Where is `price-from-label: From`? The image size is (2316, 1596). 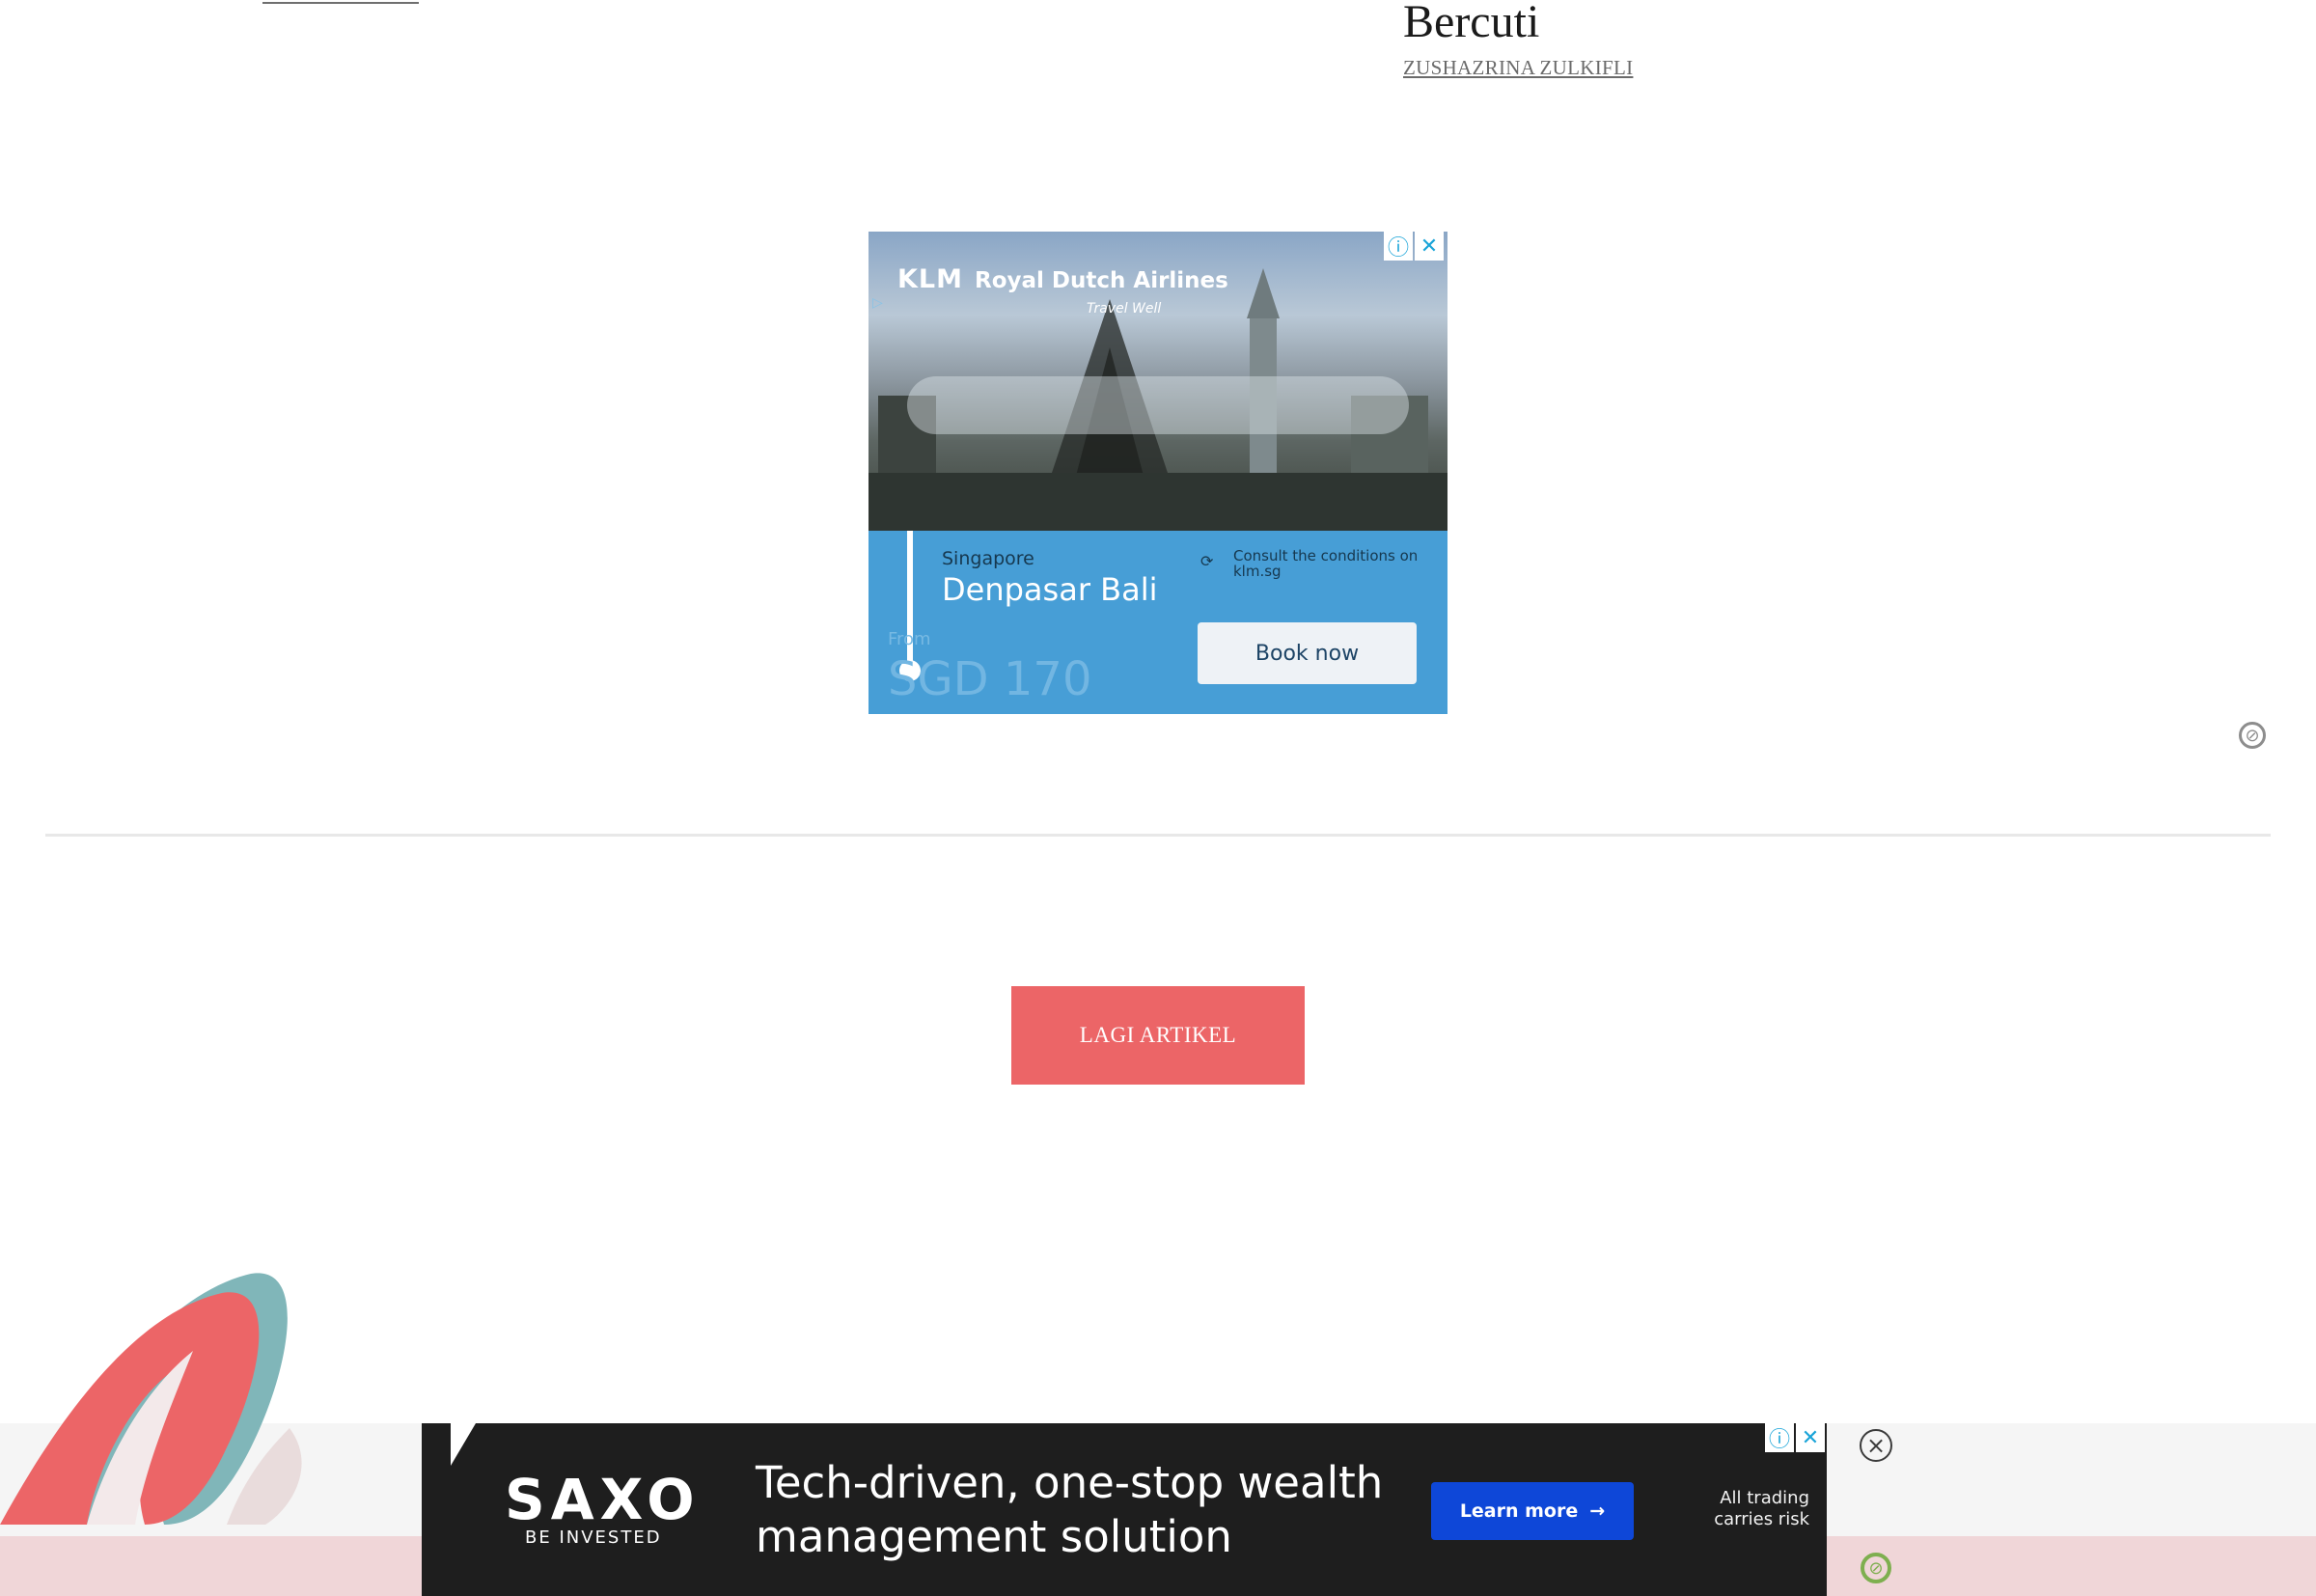 price-from-label: From is located at coordinates (909, 639).